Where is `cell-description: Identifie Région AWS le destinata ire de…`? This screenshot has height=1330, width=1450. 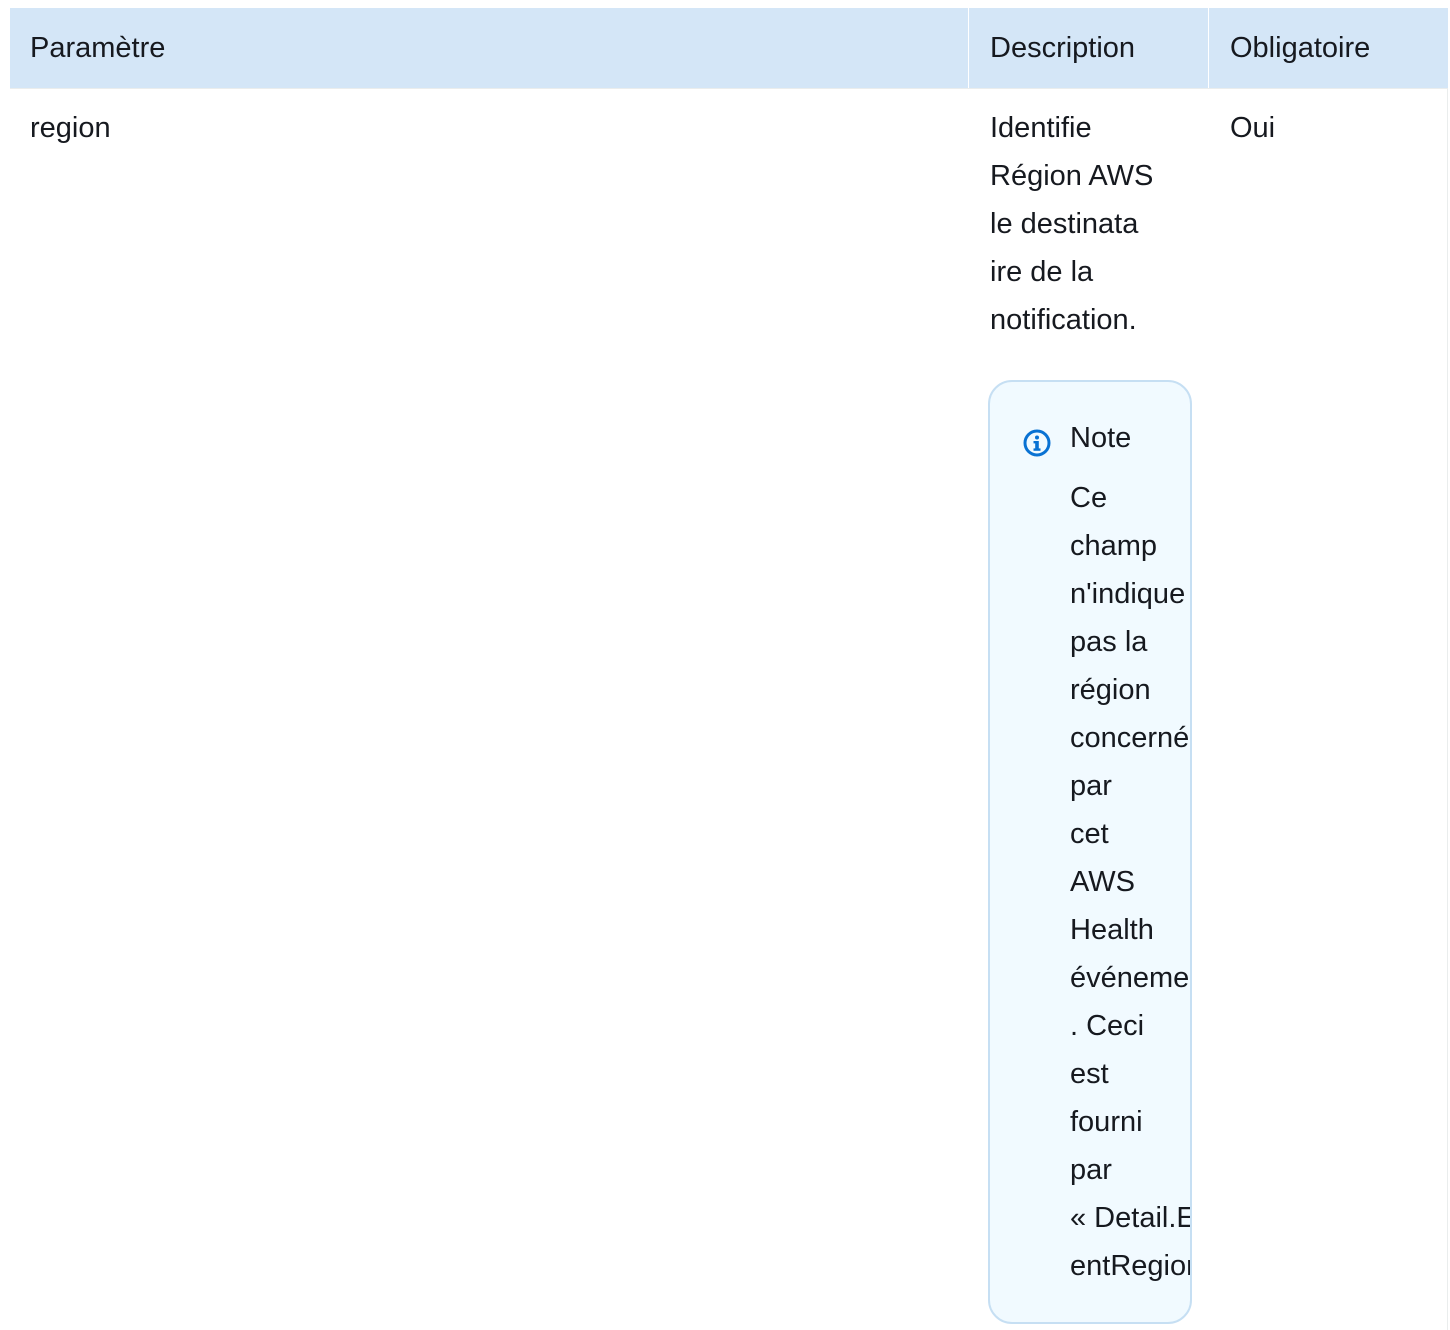
cell-description: Identifie Région AWS le destinata ire de… is located at coordinates (1090, 224).